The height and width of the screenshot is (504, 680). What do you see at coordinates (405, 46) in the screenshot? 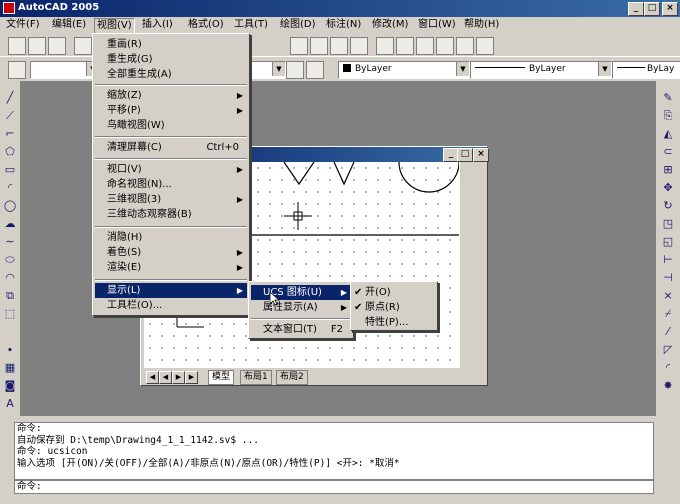
I see `design-center-icon` at bounding box center [405, 46].